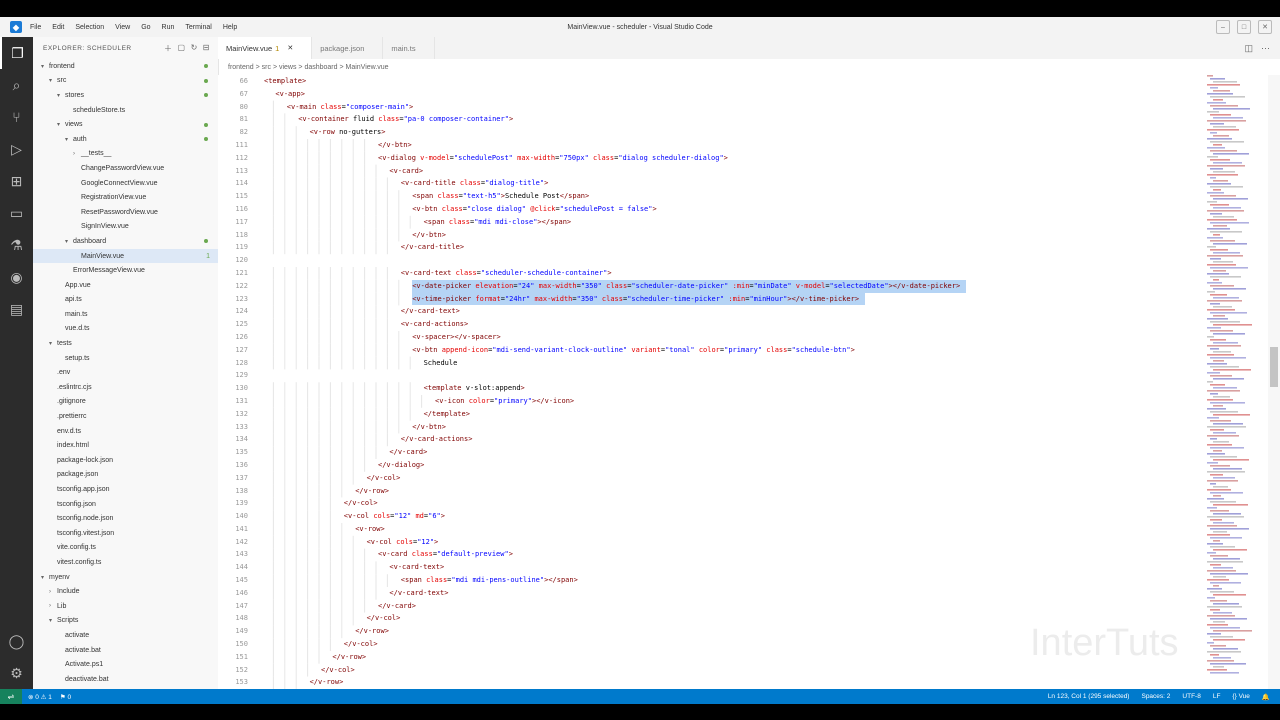  Describe the element at coordinates (710, 81) in the screenshot. I see `code-line: 66 <template>` at that location.